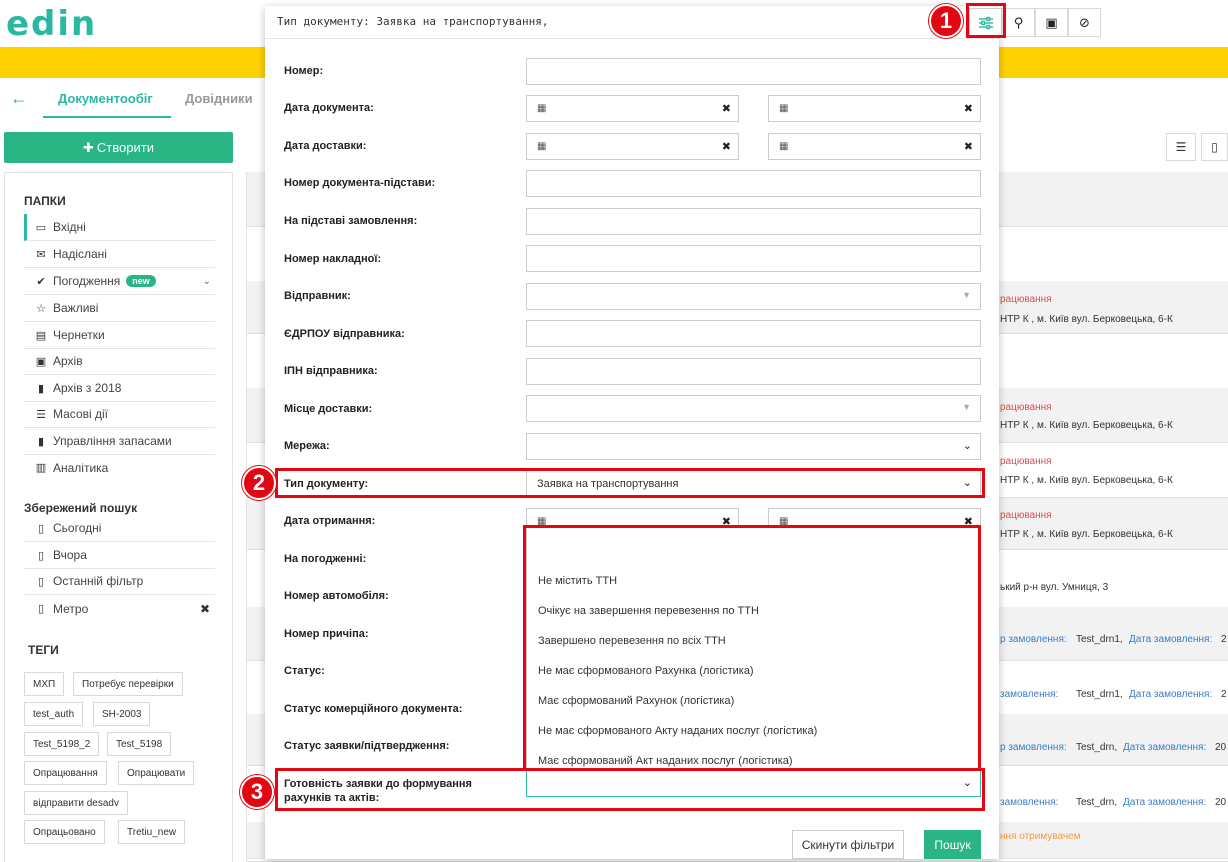 This screenshot has height=862, width=1228. I want to click on bar-chart-icon: ▥, so click(41, 468).